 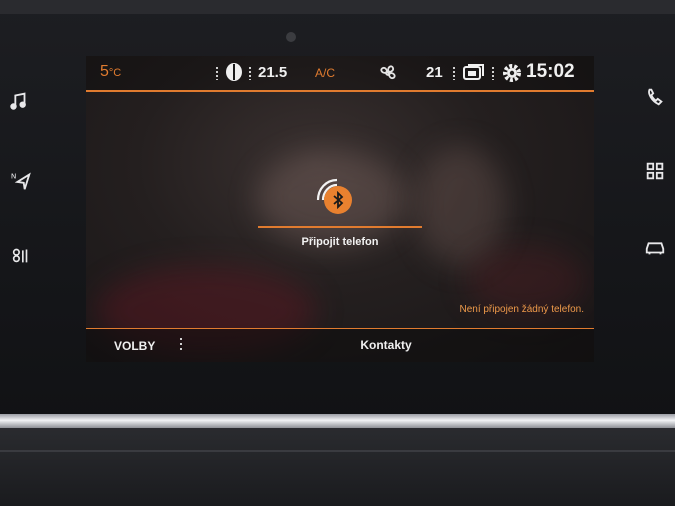 I want to click on connect-phone-label: Připojit telefon, so click(x=340, y=242).